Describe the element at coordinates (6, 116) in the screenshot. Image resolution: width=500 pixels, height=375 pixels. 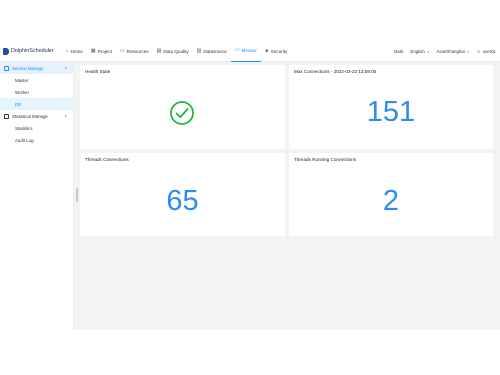
I see `statistics-icon` at that location.